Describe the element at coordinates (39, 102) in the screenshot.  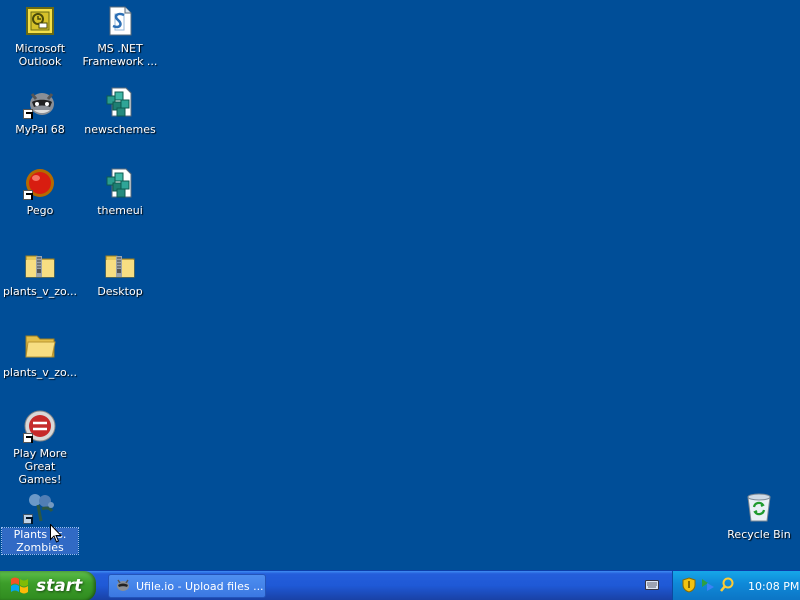
I see `mypal-raccoon-icon` at that location.